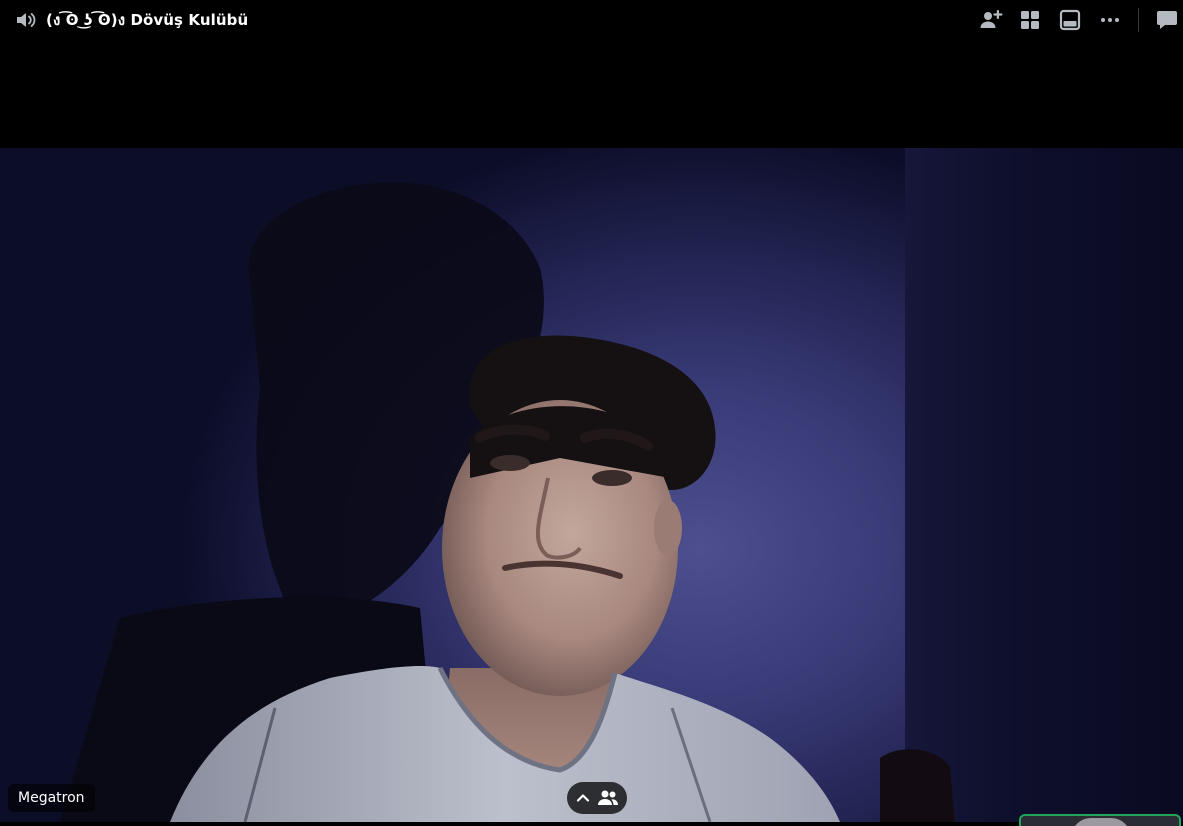  I want to click on popout-button, so click(1070, 20).